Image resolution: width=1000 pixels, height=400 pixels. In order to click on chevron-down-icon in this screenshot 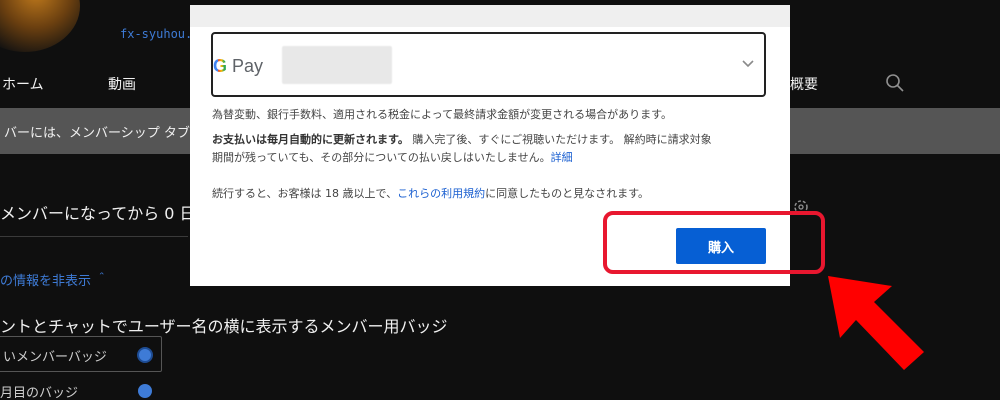, I will do `click(748, 63)`.